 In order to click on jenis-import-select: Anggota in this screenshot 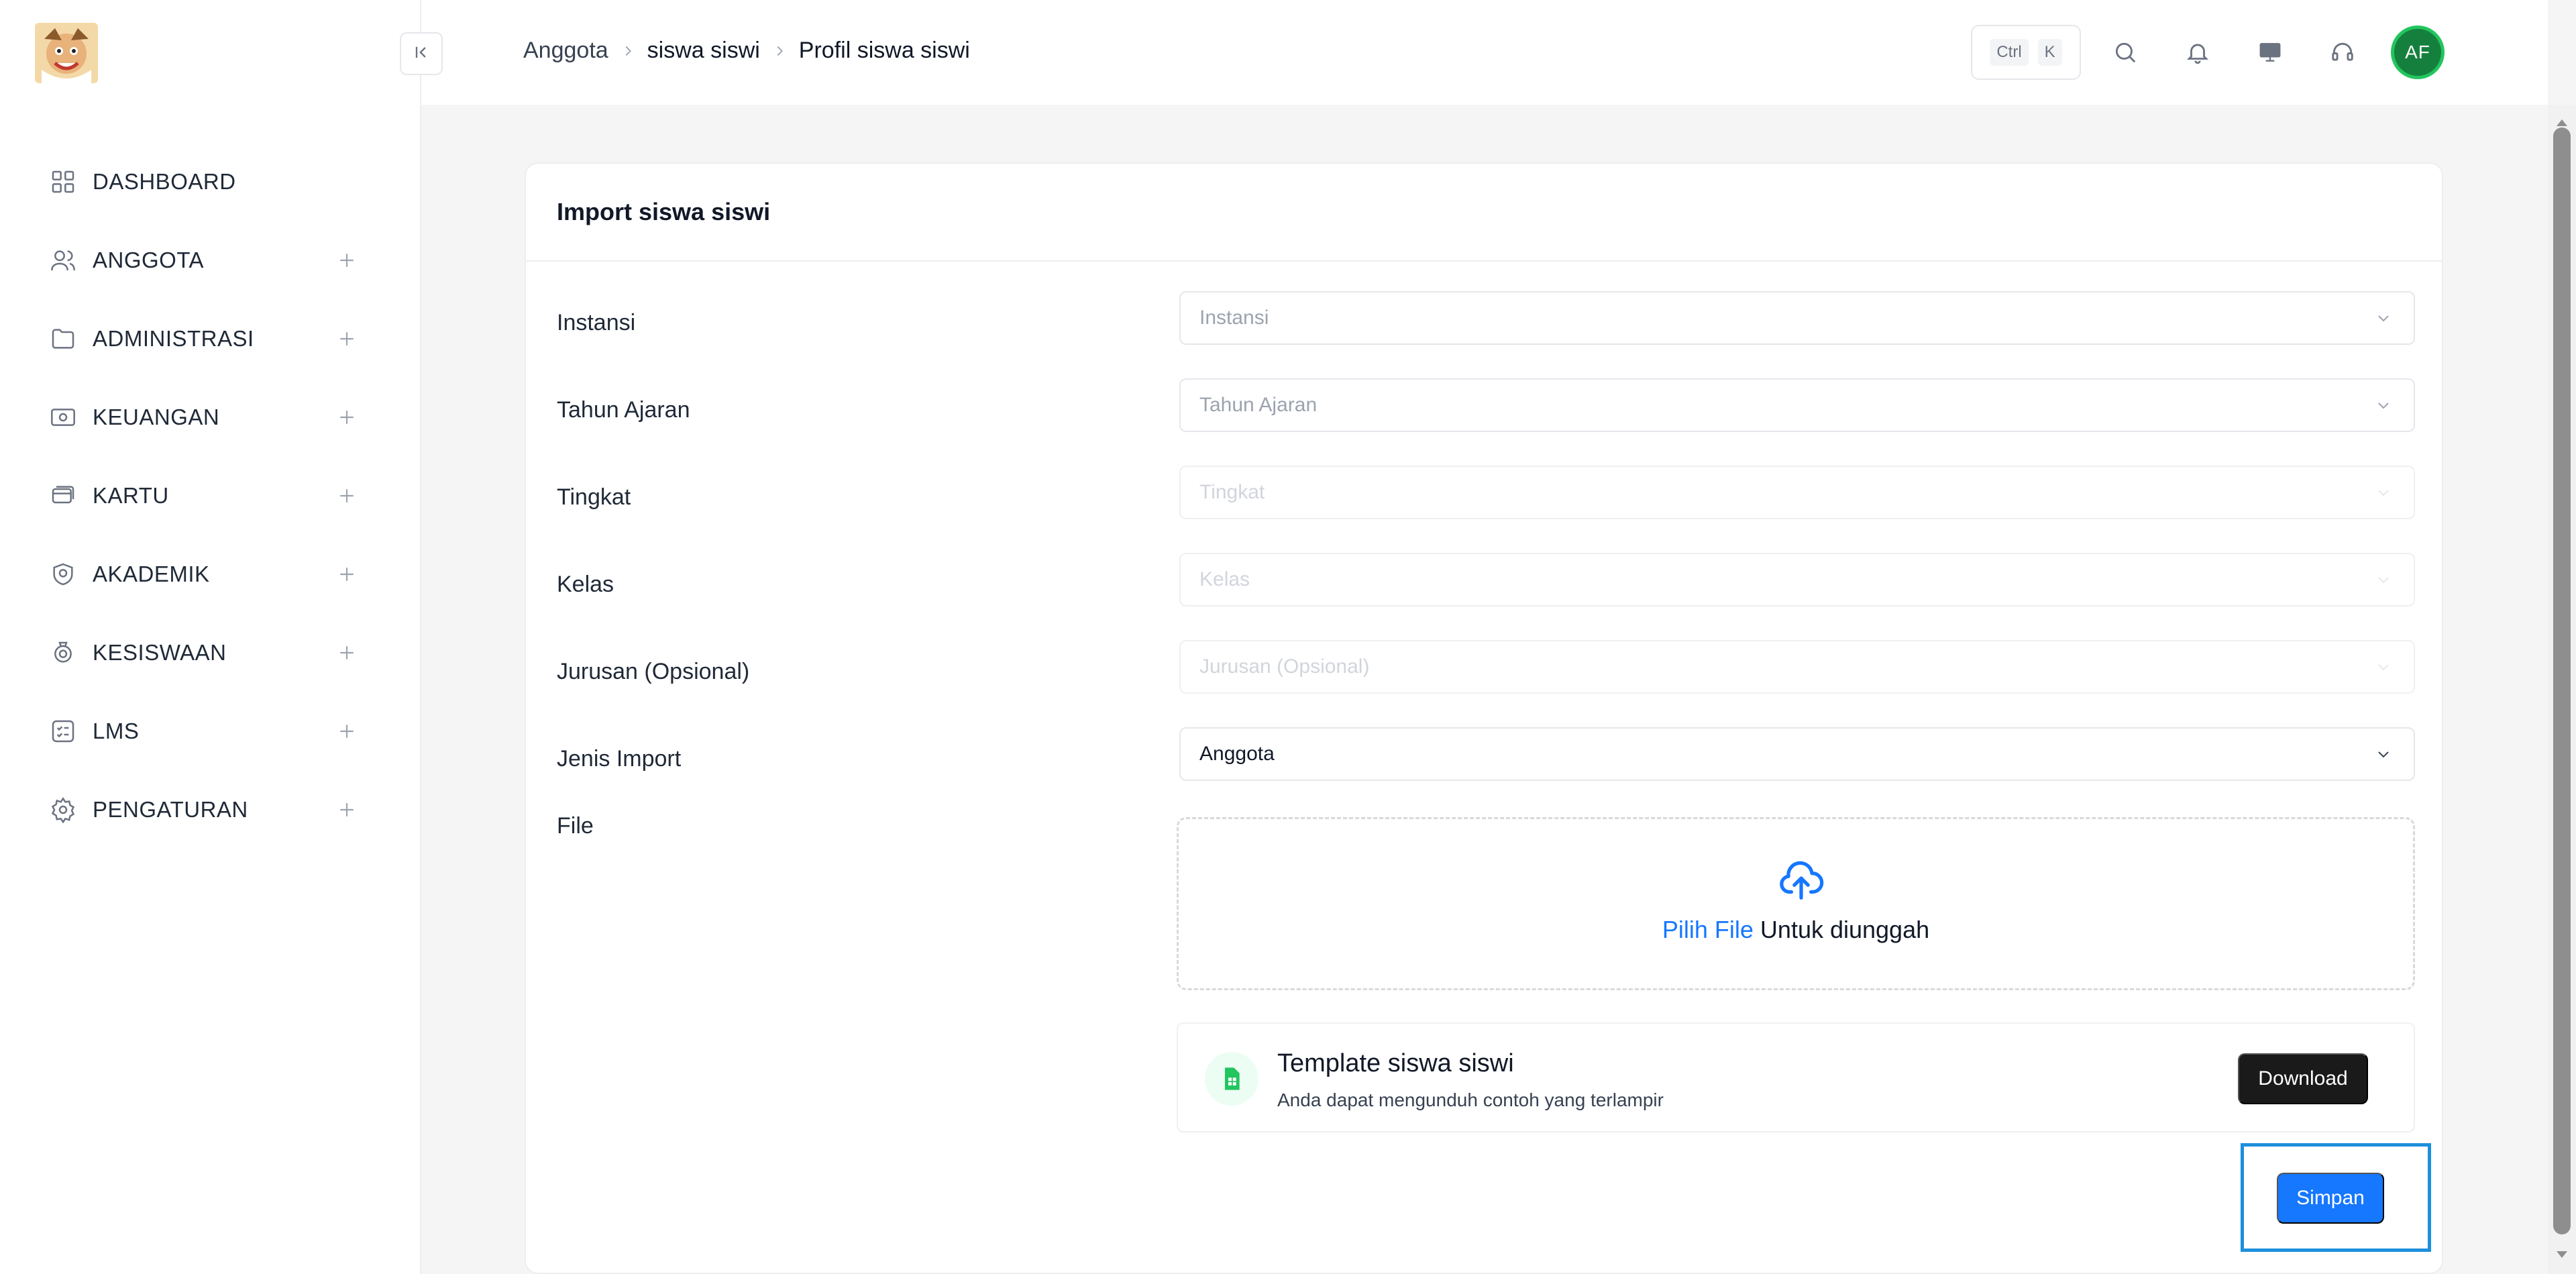, I will do `click(1797, 754)`.